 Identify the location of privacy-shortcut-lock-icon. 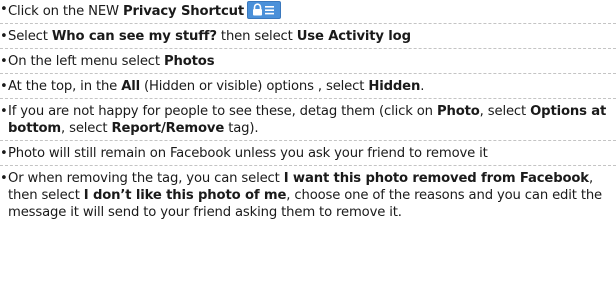
(264, 10).